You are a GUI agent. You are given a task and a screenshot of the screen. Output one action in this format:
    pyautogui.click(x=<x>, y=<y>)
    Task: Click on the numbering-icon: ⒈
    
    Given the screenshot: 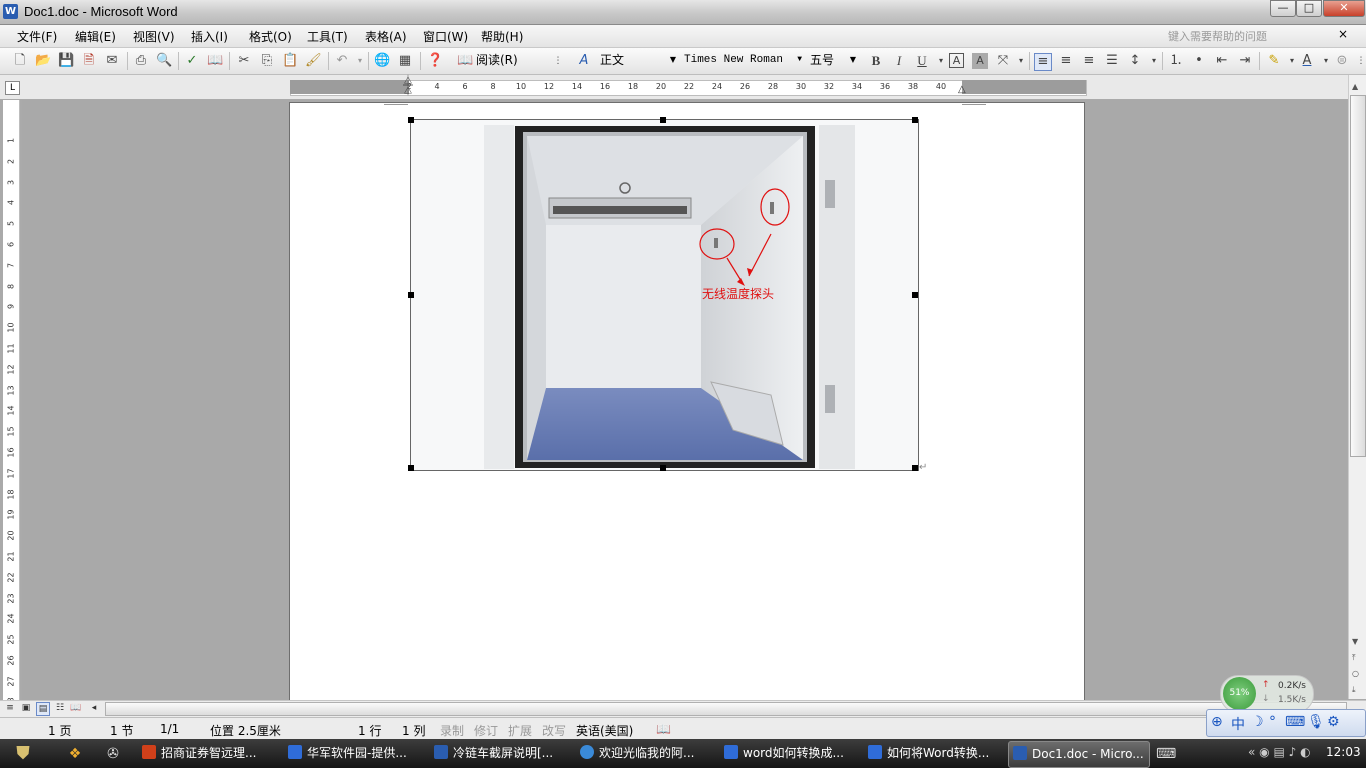 What is the action you would take?
    pyautogui.click(x=1176, y=61)
    